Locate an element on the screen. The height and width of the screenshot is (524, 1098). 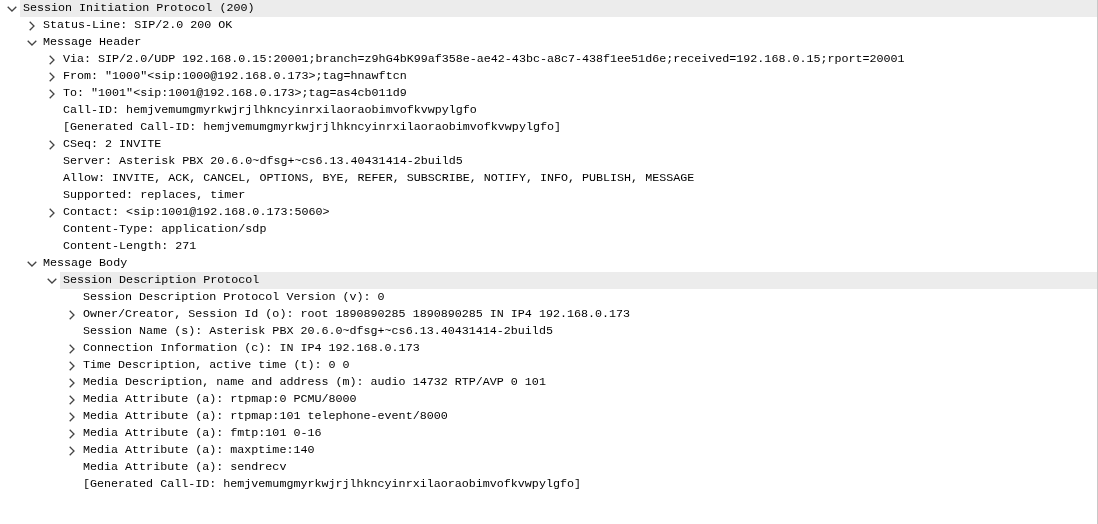
tree-item: Media Attribute (a): rtpmap:0 PCMU/8000 is located at coordinates (218, 399).